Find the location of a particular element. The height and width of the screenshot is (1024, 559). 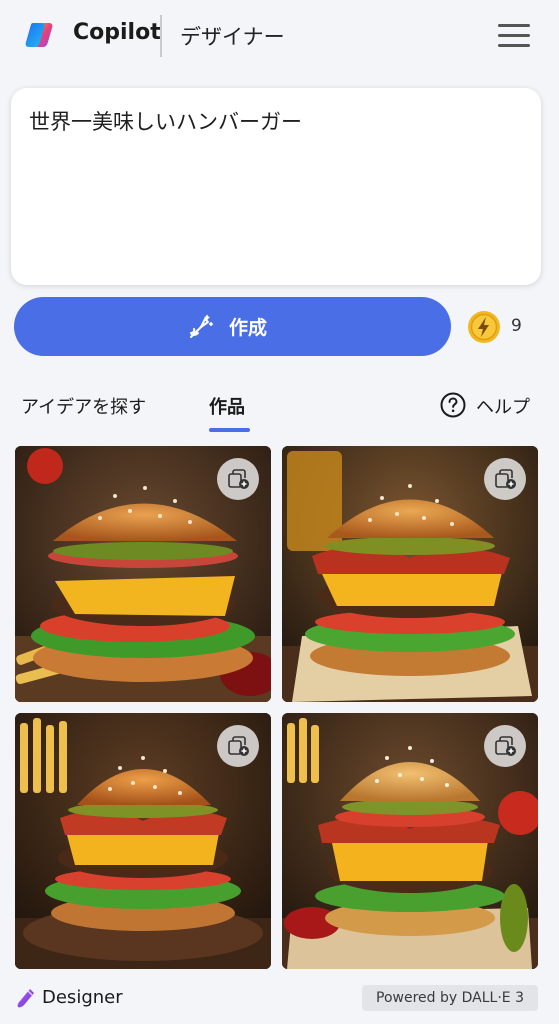

app-header: Copilot デザイナー is located at coordinates (279, 37).